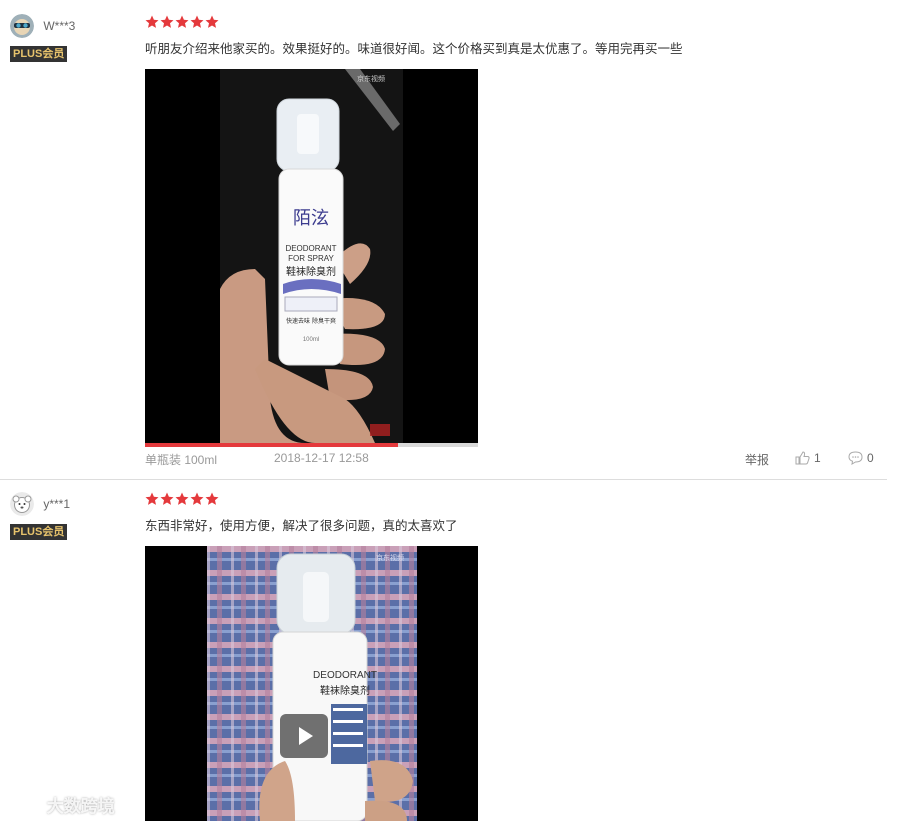 Image resolution: width=915 pixels, height=821 pixels. What do you see at coordinates (59, 26) in the screenshot?
I see `username: W***3` at bounding box center [59, 26].